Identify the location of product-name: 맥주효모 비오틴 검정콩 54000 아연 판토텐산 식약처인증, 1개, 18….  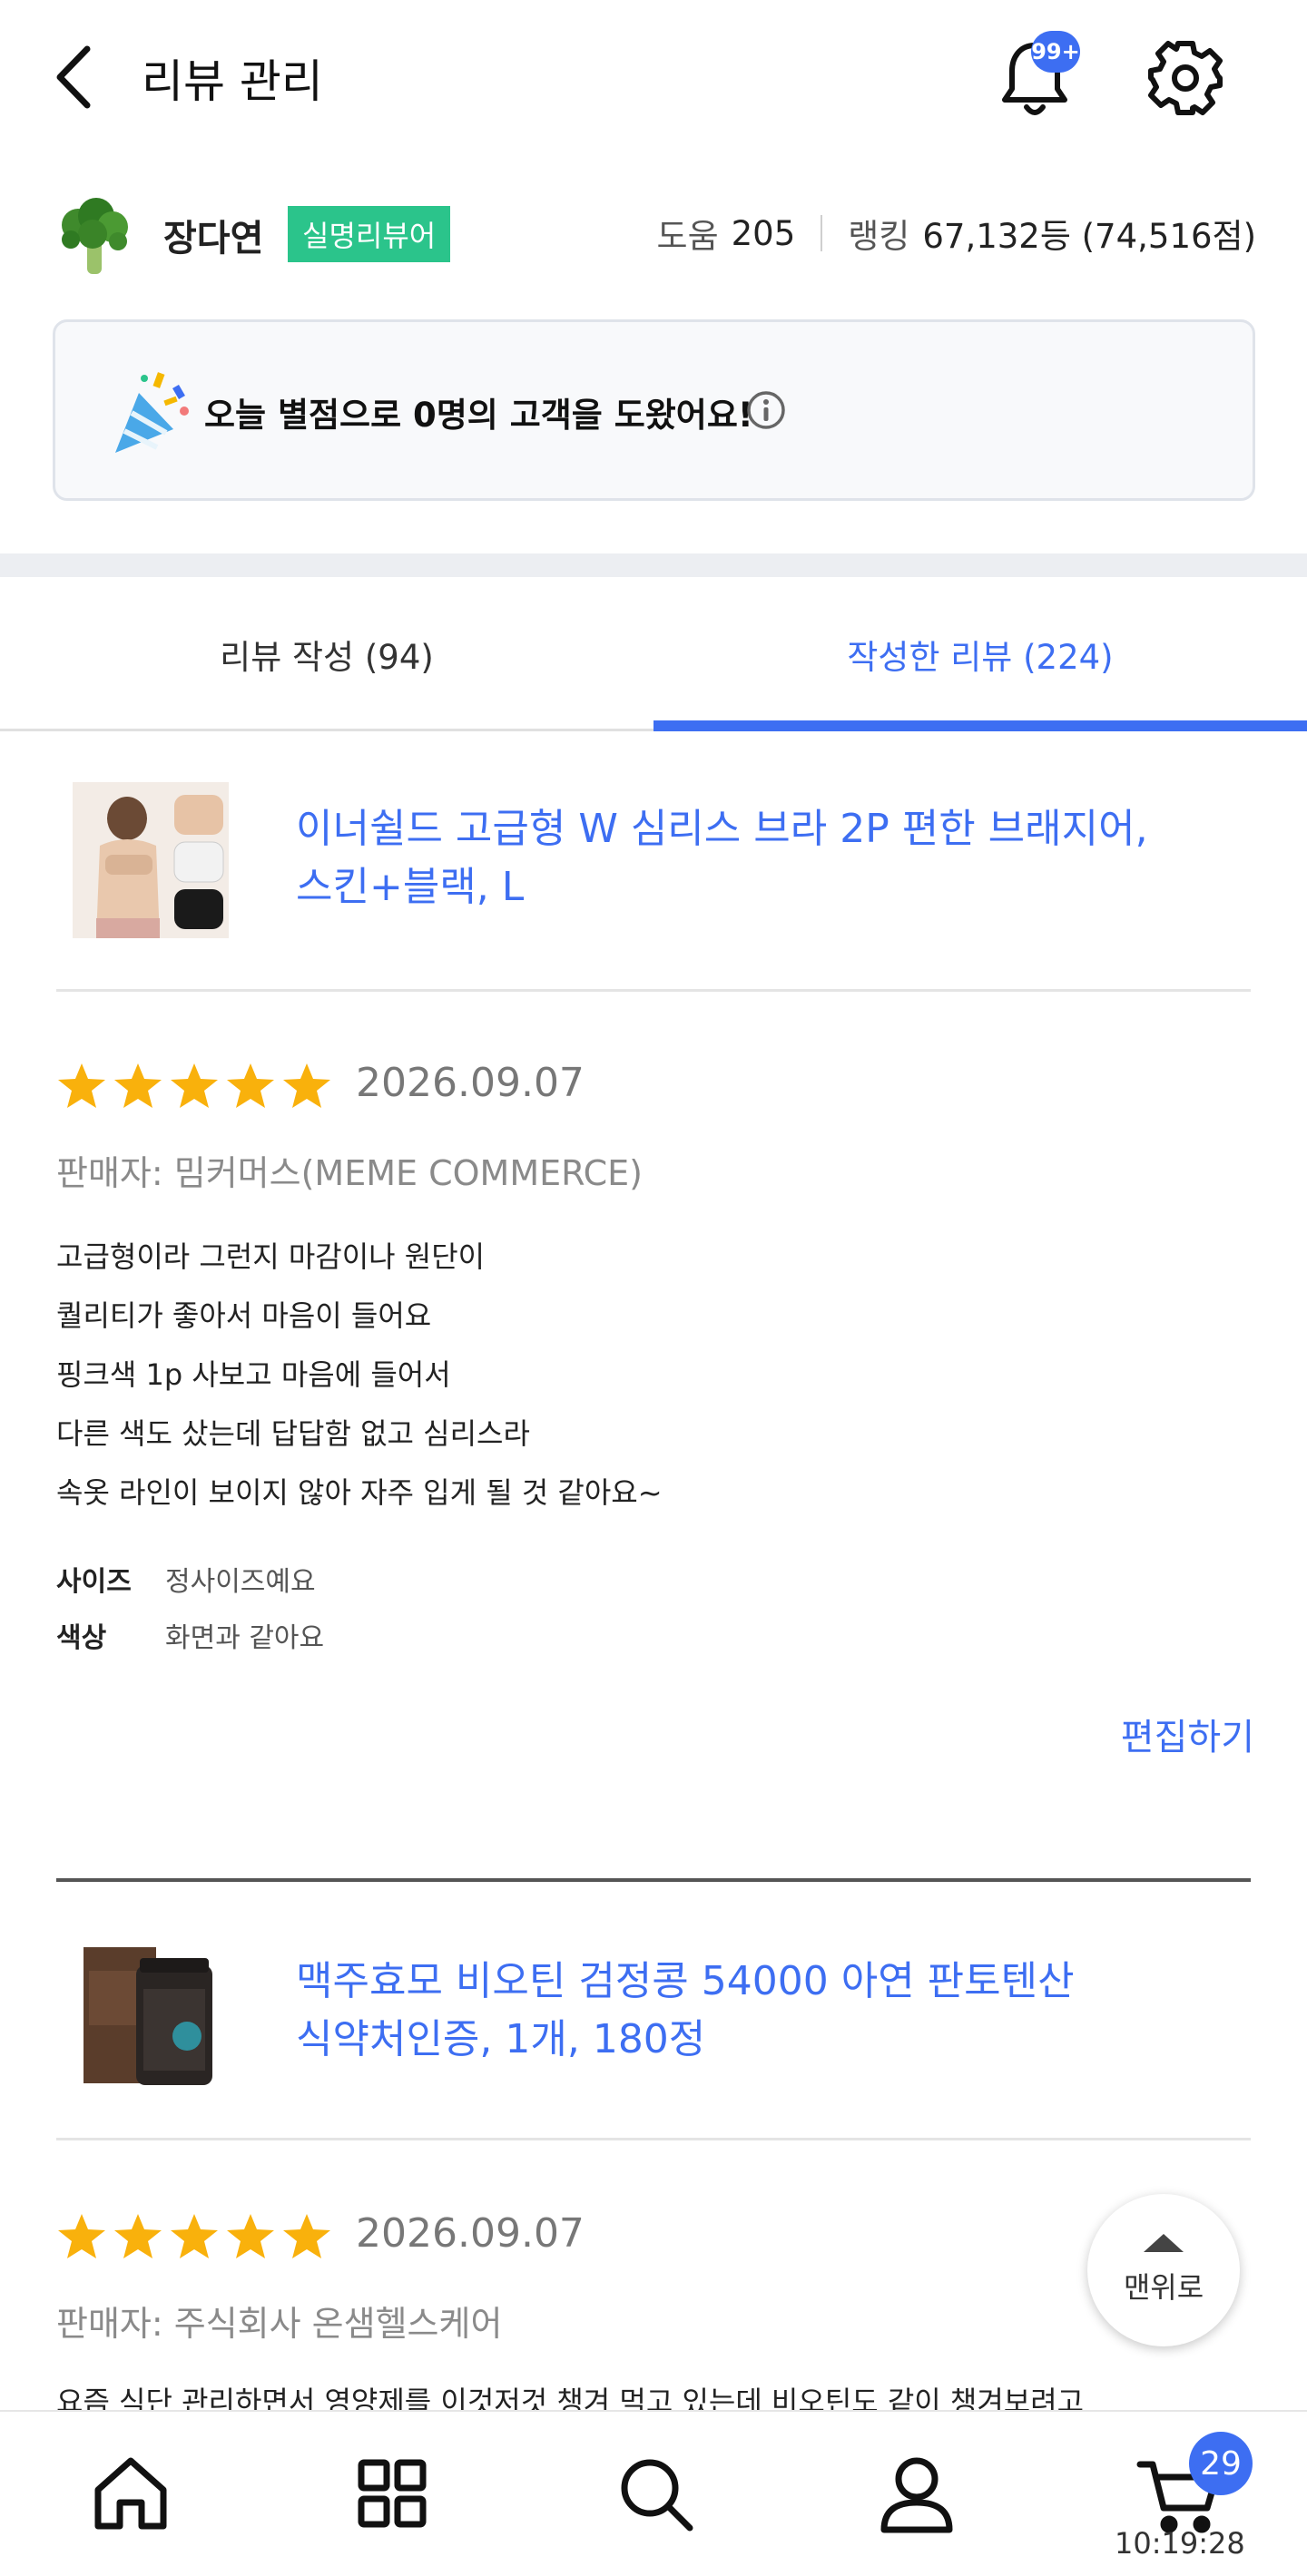
(772, 2011).